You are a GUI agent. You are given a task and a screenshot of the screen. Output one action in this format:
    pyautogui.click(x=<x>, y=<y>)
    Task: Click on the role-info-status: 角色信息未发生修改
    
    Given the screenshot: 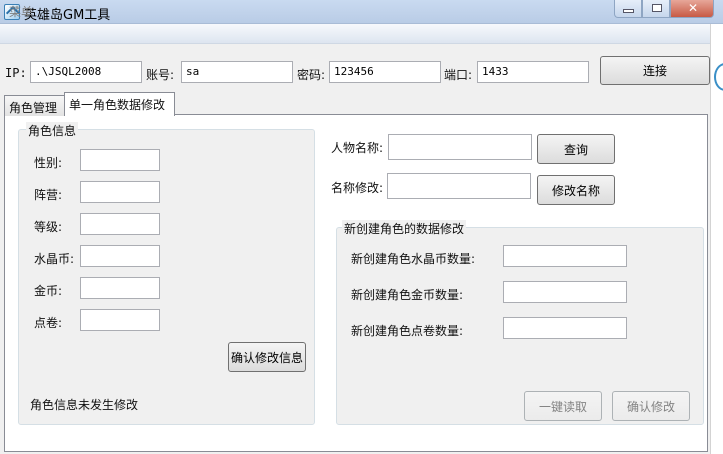 What is the action you would take?
    pyautogui.click(x=84, y=405)
    